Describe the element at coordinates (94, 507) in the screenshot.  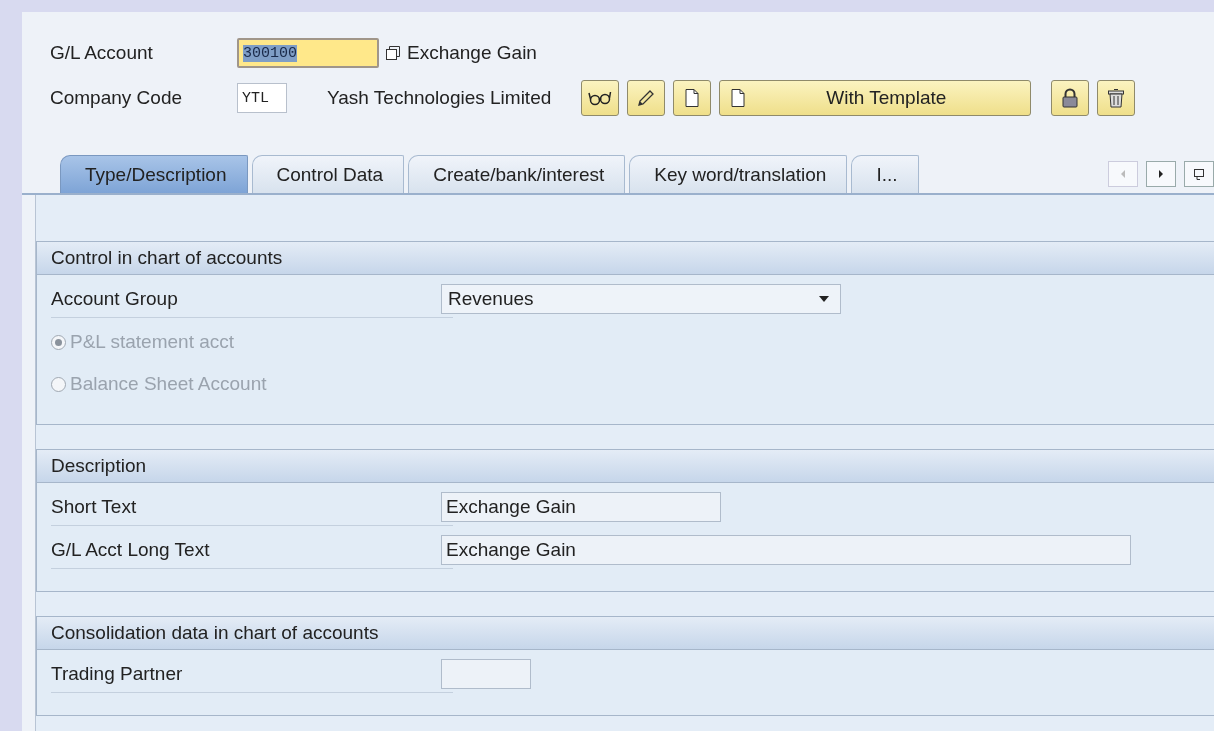
I see `field-label: Short Text` at that location.